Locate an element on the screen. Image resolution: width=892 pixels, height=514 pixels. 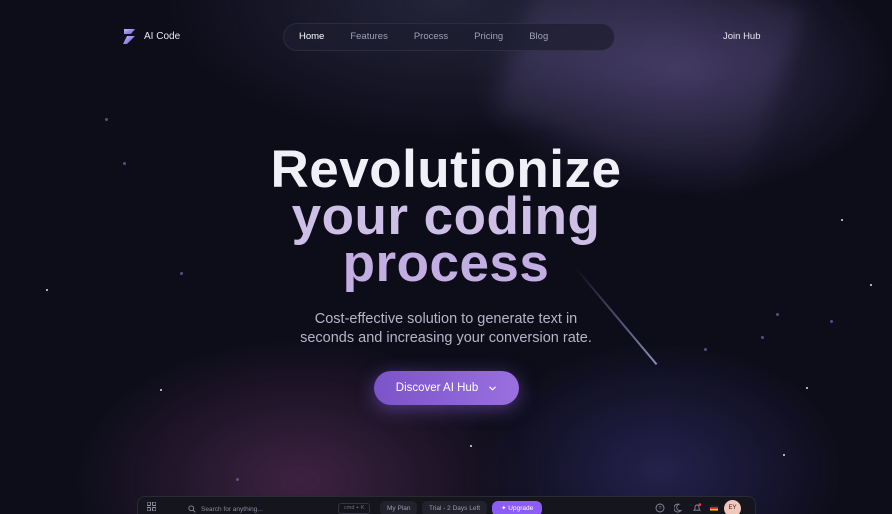
bolt-logo-icon is located at coordinates (129, 36).